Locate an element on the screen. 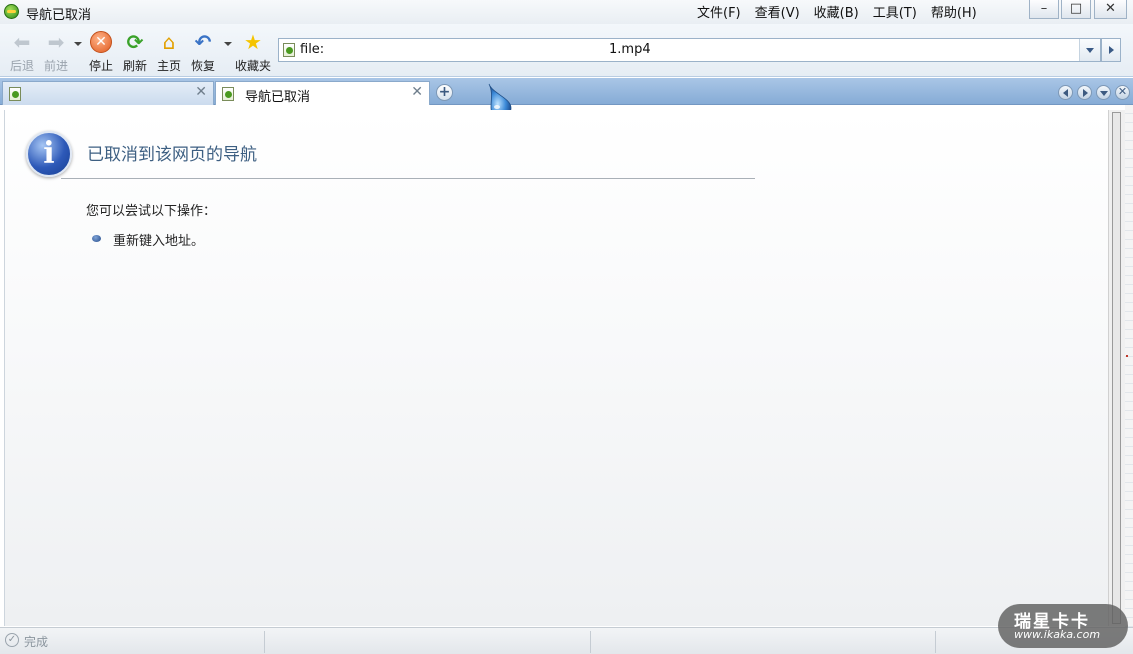 The height and width of the screenshot is (654, 1133). close-icon: ✕ is located at coordinates (1110, 8).